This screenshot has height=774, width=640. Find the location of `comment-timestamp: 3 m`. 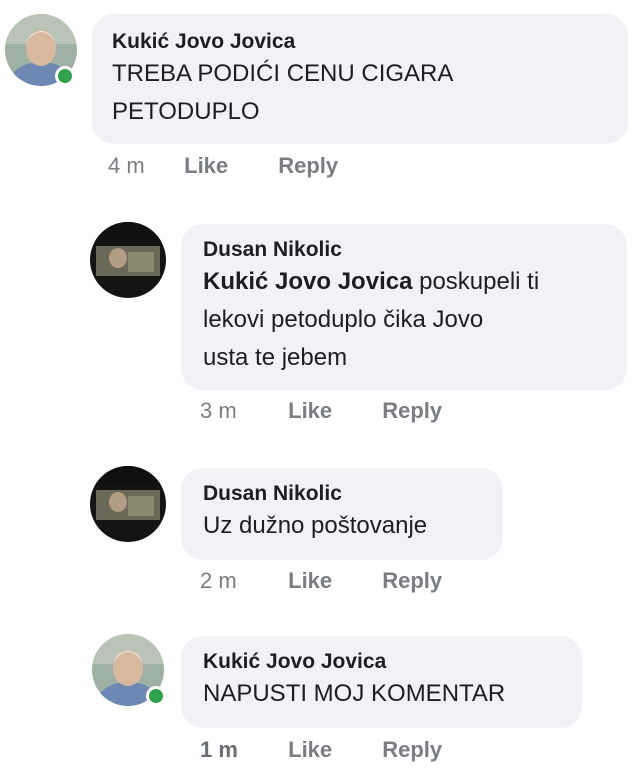

comment-timestamp: 3 m is located at coordinates (241, 411).